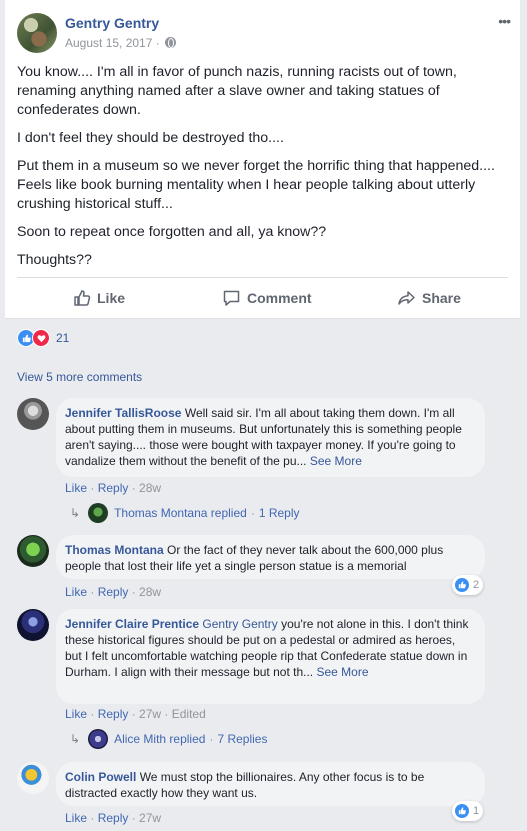  I want to click on love-reaction-icon, so click(41, 338).